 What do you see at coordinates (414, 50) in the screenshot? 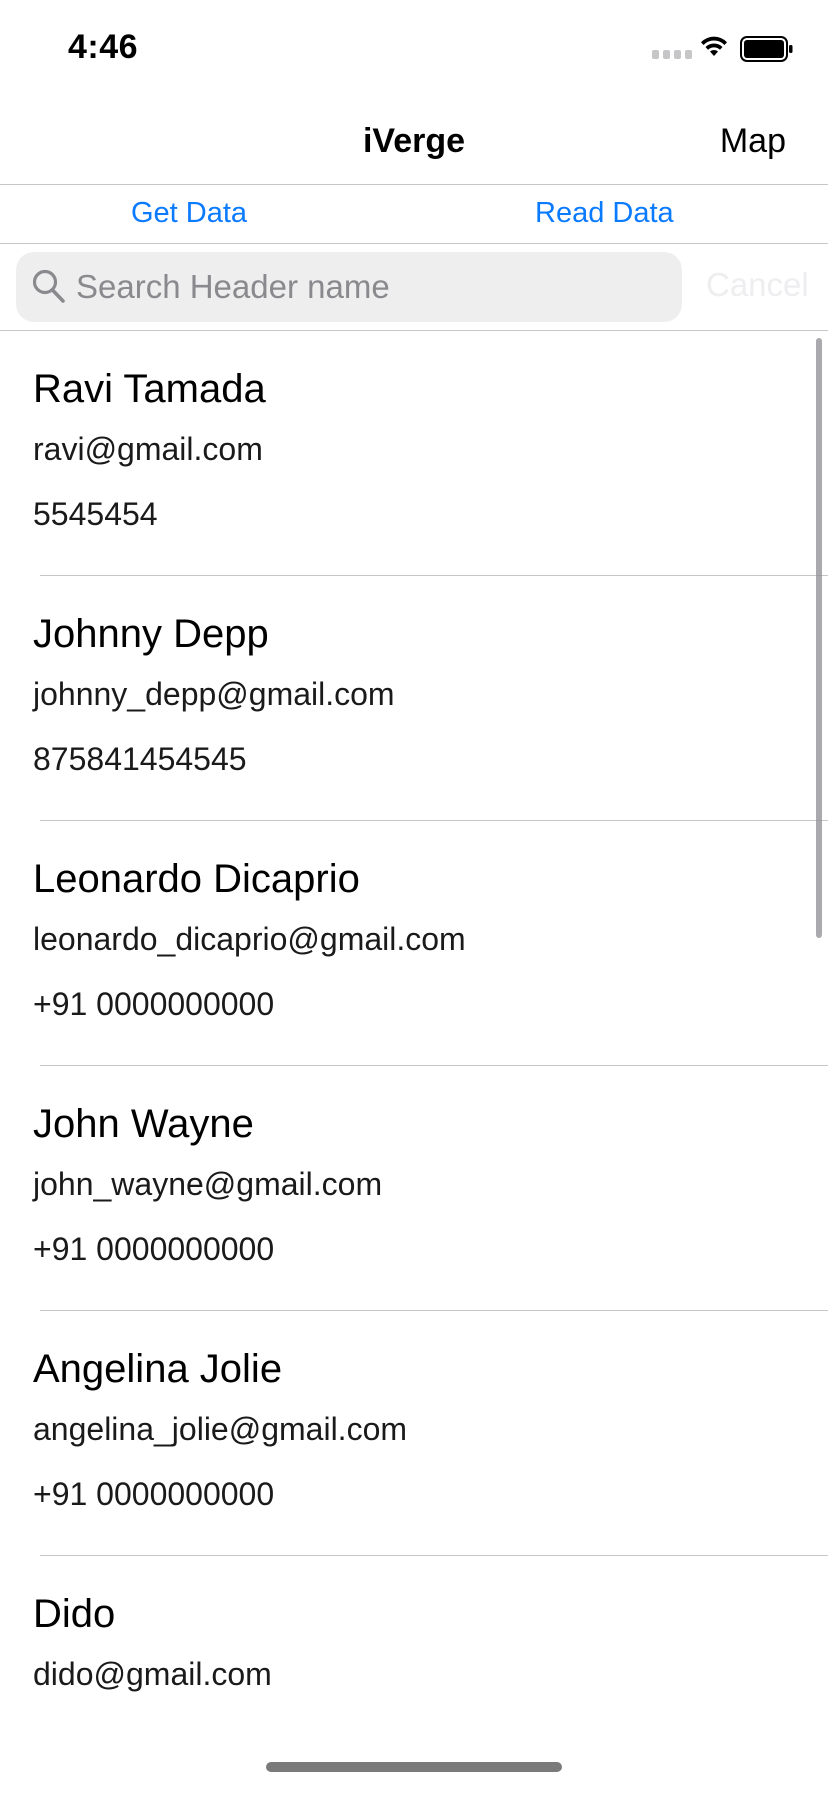
I see `status-bar: 4:46` at bounding box center [414, 50].